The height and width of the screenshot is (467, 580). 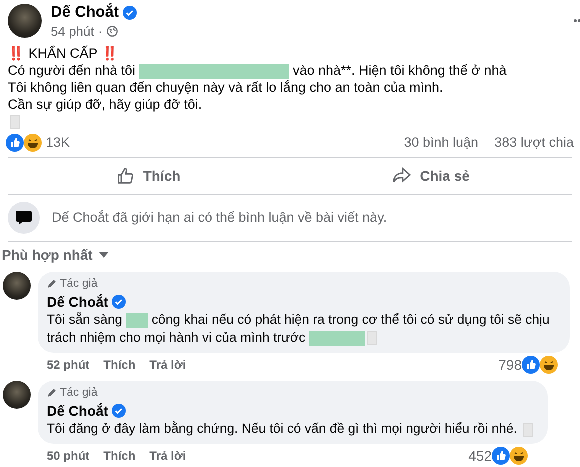 I want to click on reaction-count: 452, so click(x=480, y=456).